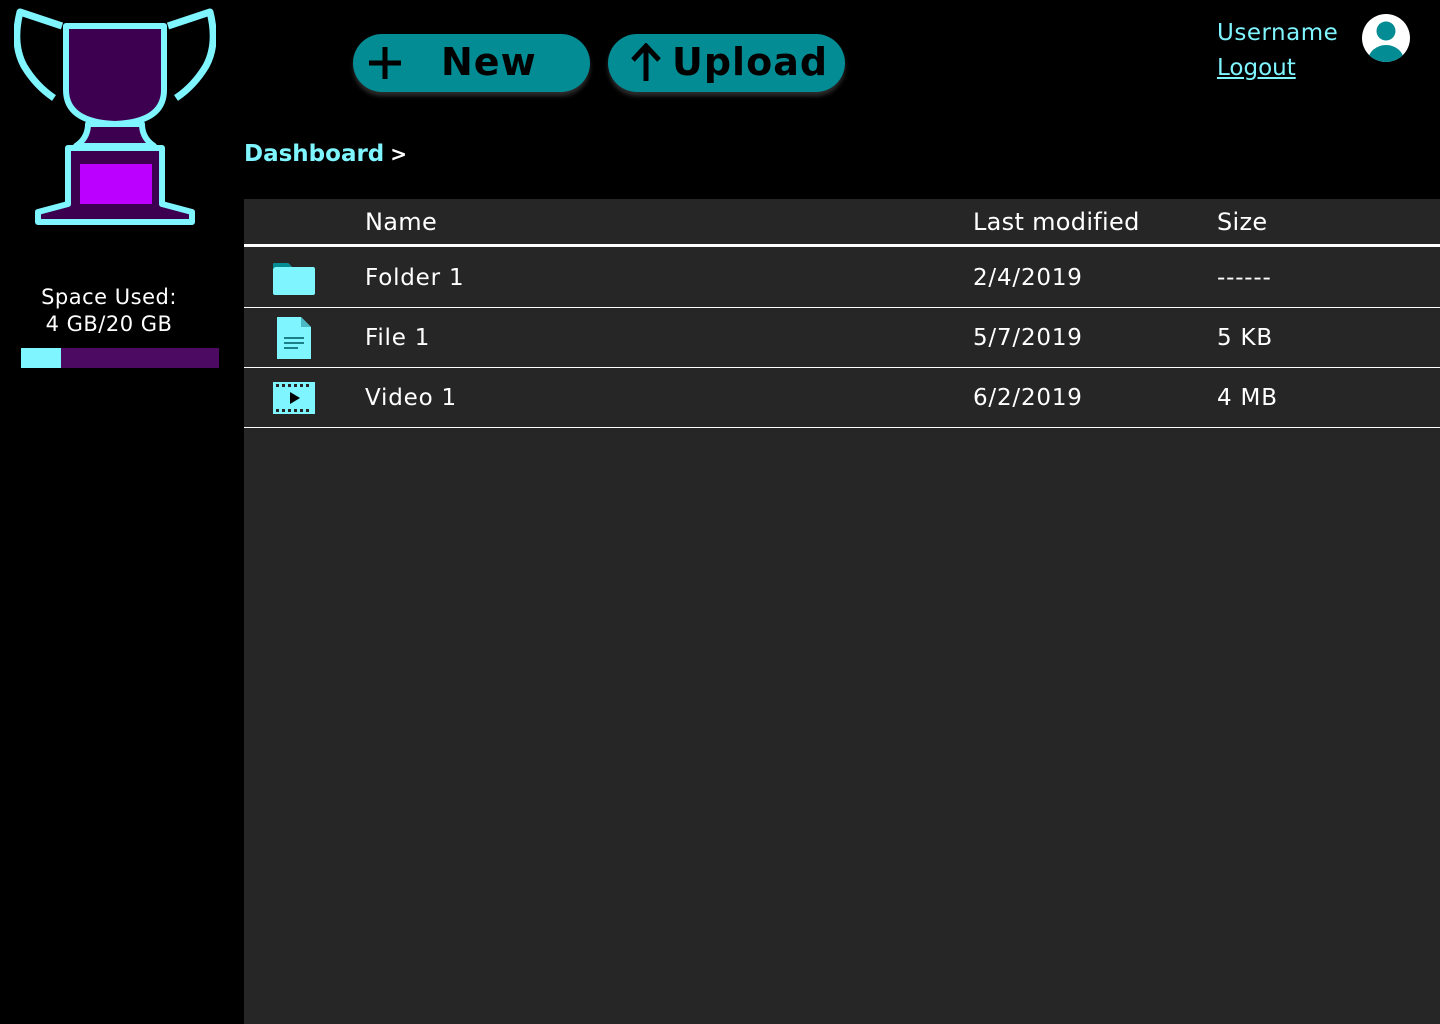  I want to click on storage-progress-bar, so click(120, 358).